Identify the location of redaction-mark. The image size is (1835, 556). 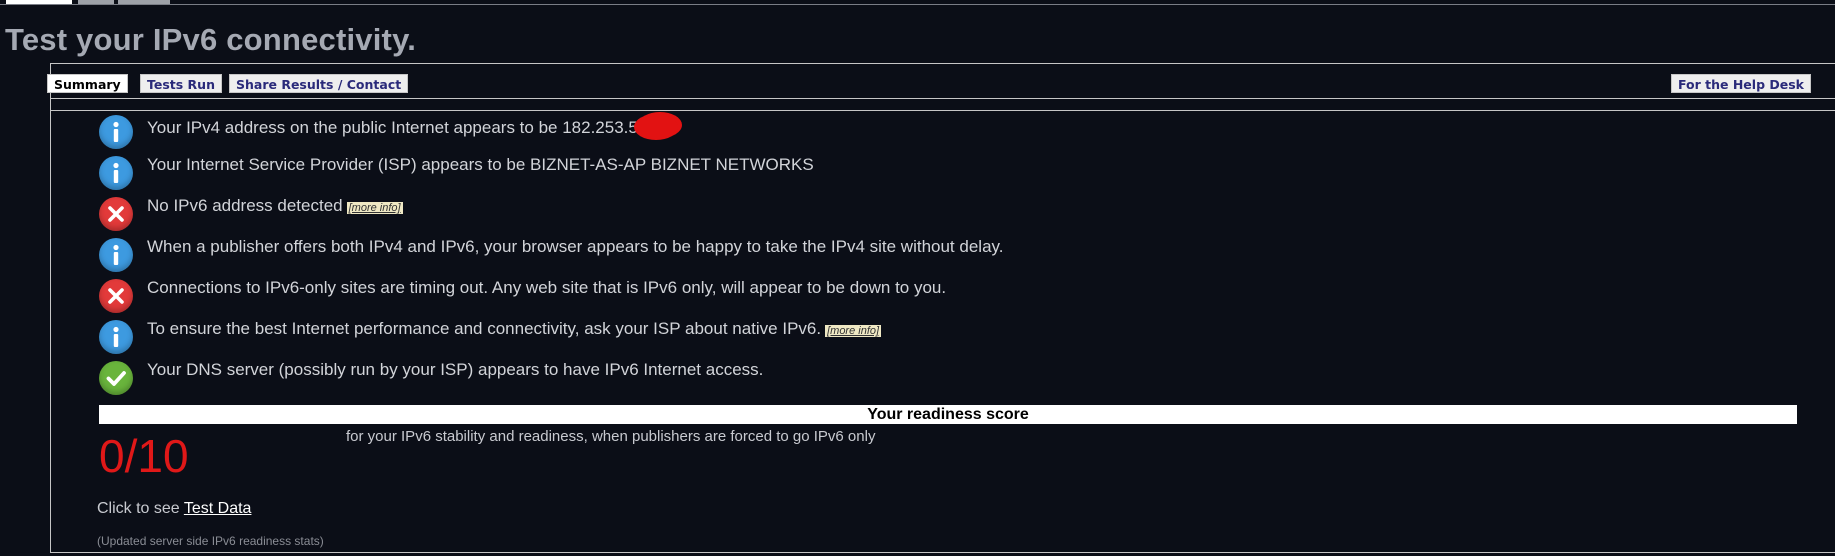
(655, 127).